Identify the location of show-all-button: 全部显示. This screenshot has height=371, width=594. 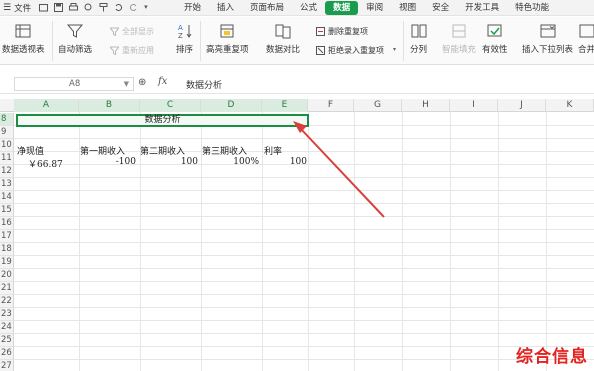
(132, 31).